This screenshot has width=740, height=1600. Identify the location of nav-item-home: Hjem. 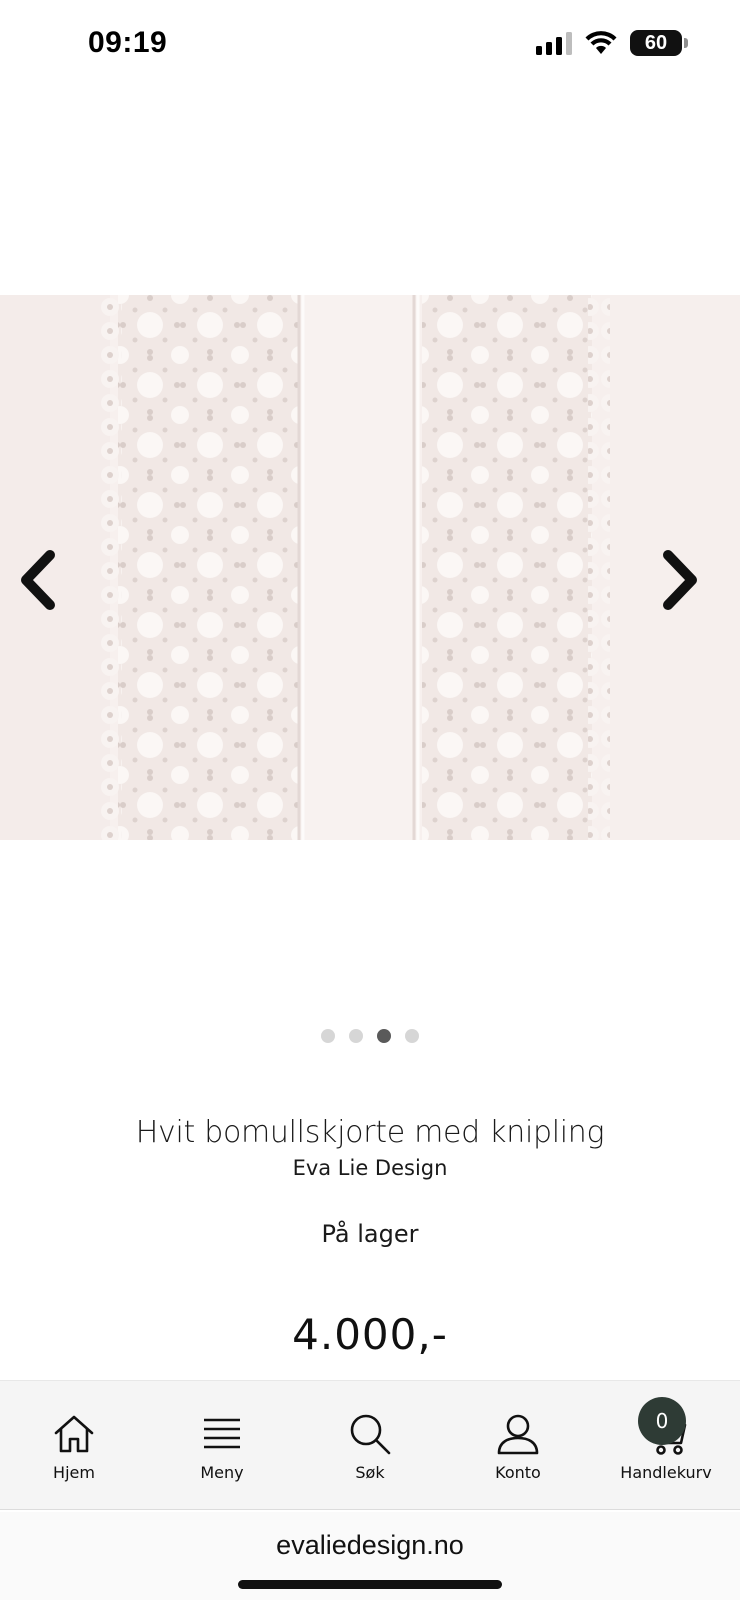
(74, 1445).